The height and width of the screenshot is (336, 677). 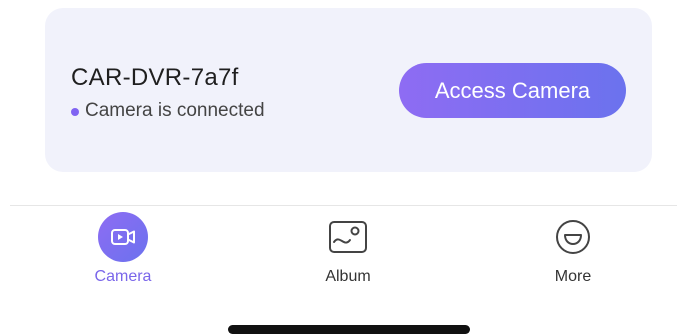 What do you see at coordinates (573, 276) in the screenshot?
I see `tab-more-label: More` at bounding box center [573, 276].